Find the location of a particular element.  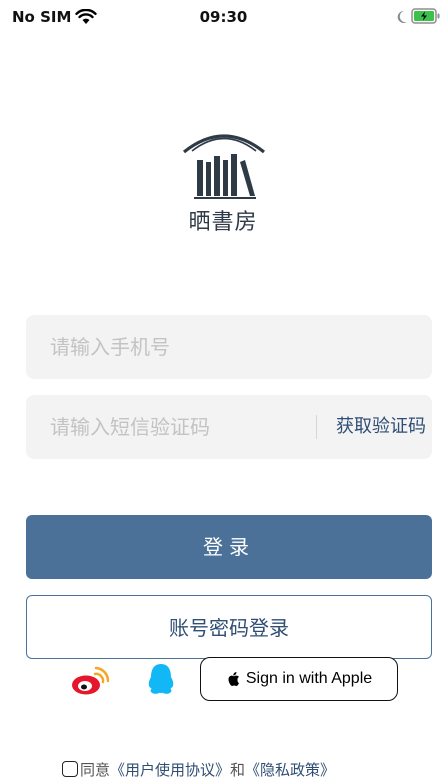

apple-signin-button: Sign in with Apple is located at coordinates (299, 679).